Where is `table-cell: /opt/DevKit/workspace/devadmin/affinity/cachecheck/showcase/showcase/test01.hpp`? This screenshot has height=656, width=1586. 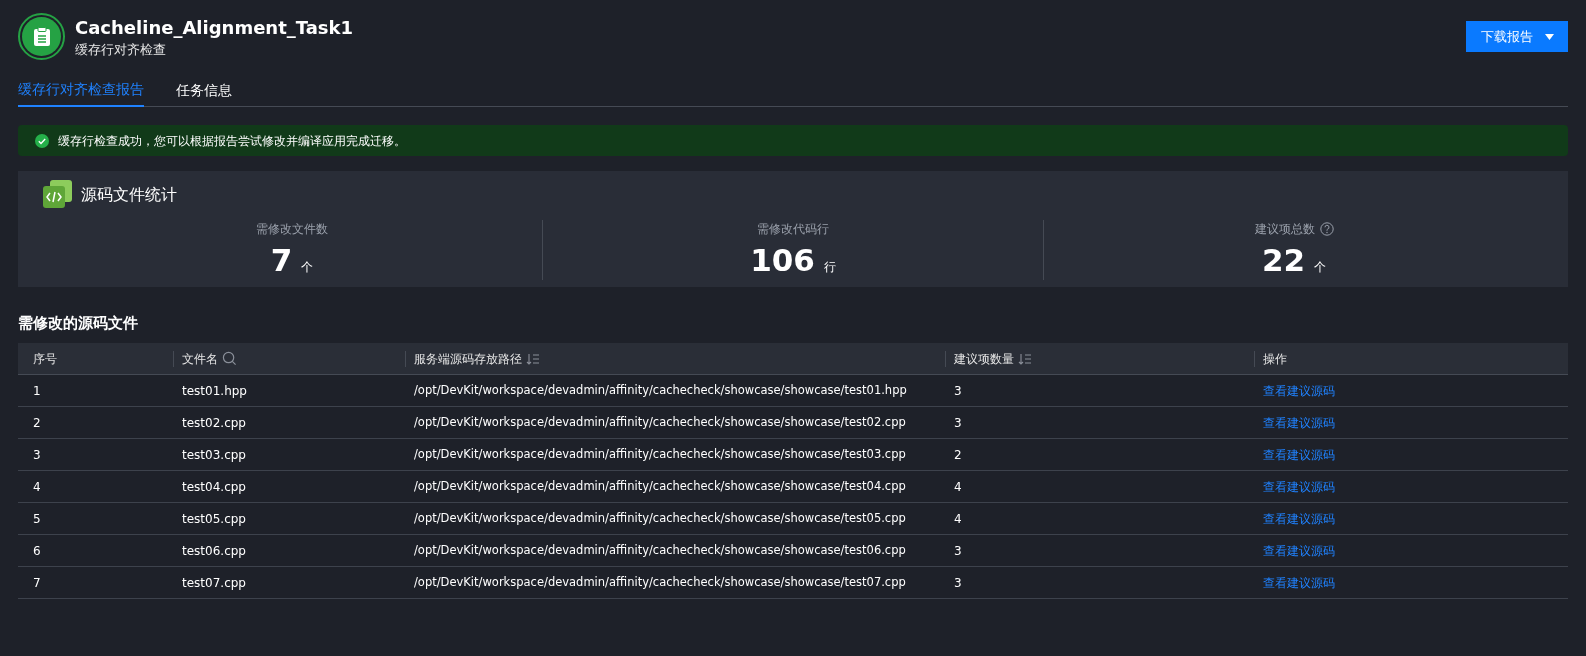 table-cell: /opt/DevKit/workspace/devadmin/affinity/cachecheck/showcase/showcase/test01.hpp is located at coordinates (660, 390).